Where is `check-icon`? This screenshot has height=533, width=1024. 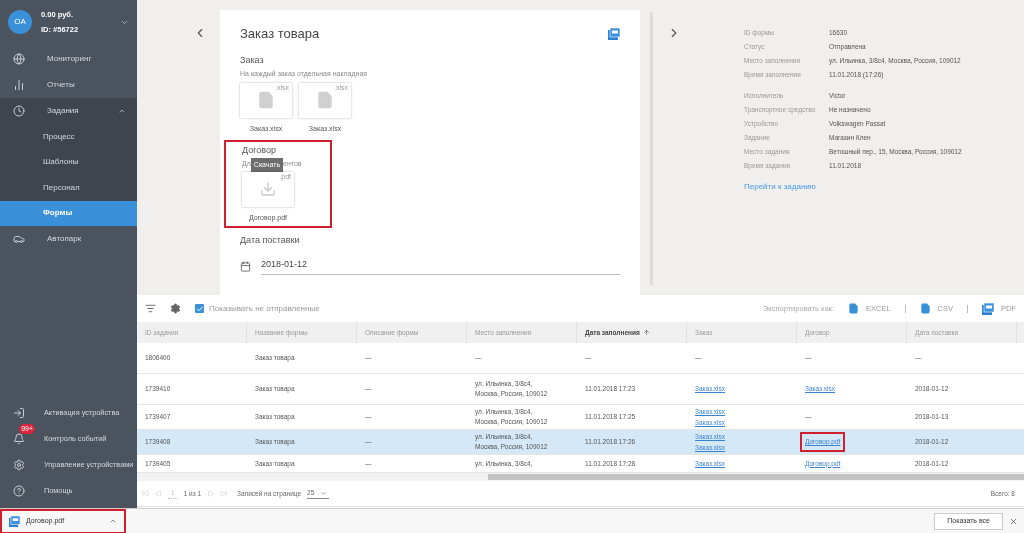
check-icon is located at coordinates (199, 308).